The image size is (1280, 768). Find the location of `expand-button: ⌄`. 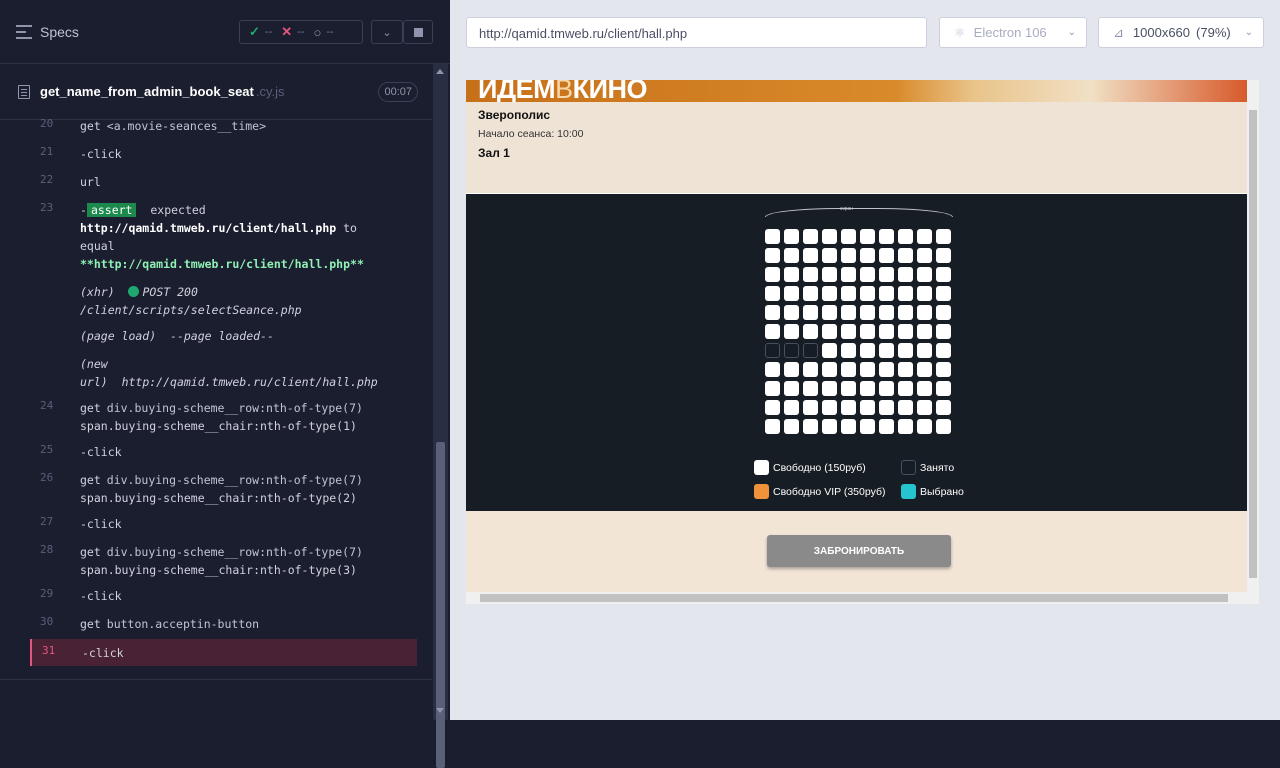

expand-button: ⌄ is located at coordinates (387, 32).